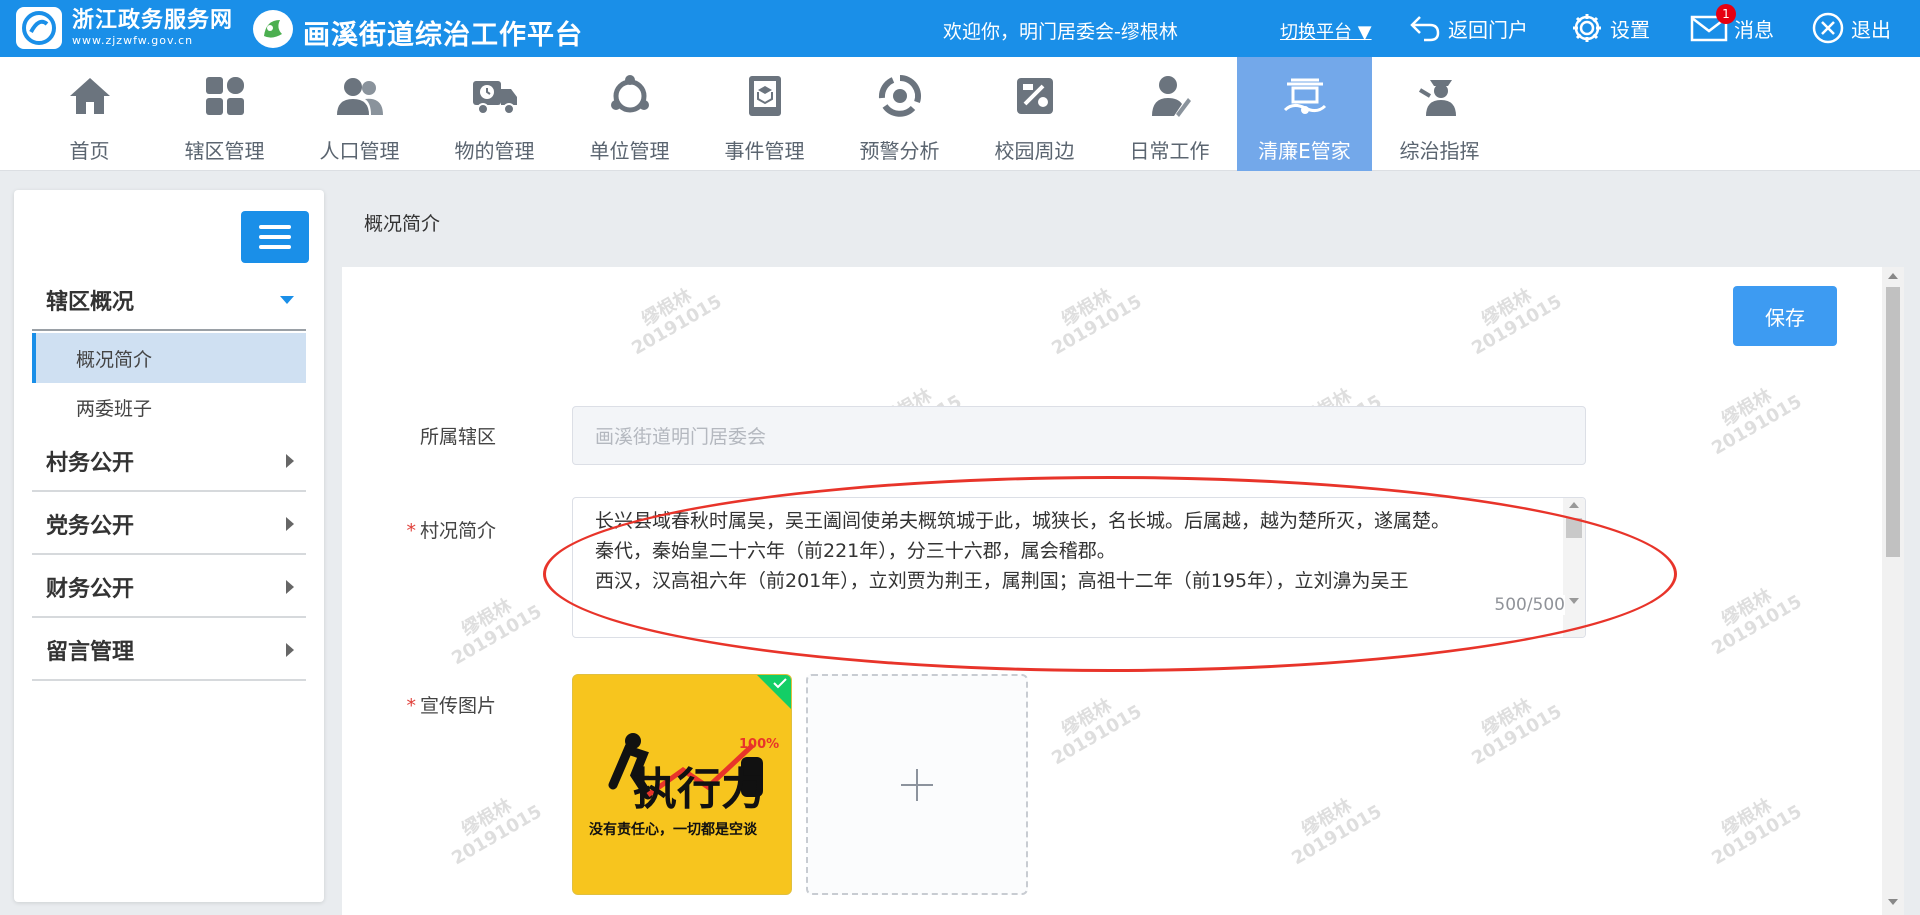 This screenshot has height=915, width=1920. I want to click on commander-icon, so click(1440, 96).